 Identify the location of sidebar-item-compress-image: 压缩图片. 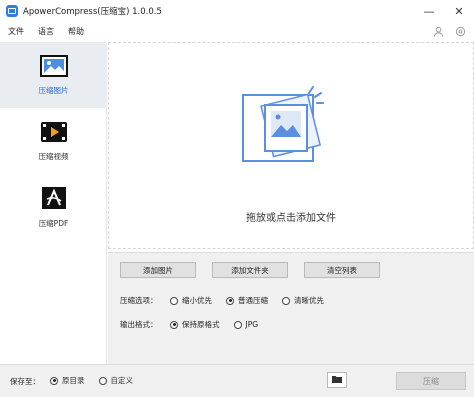
(53, 75).